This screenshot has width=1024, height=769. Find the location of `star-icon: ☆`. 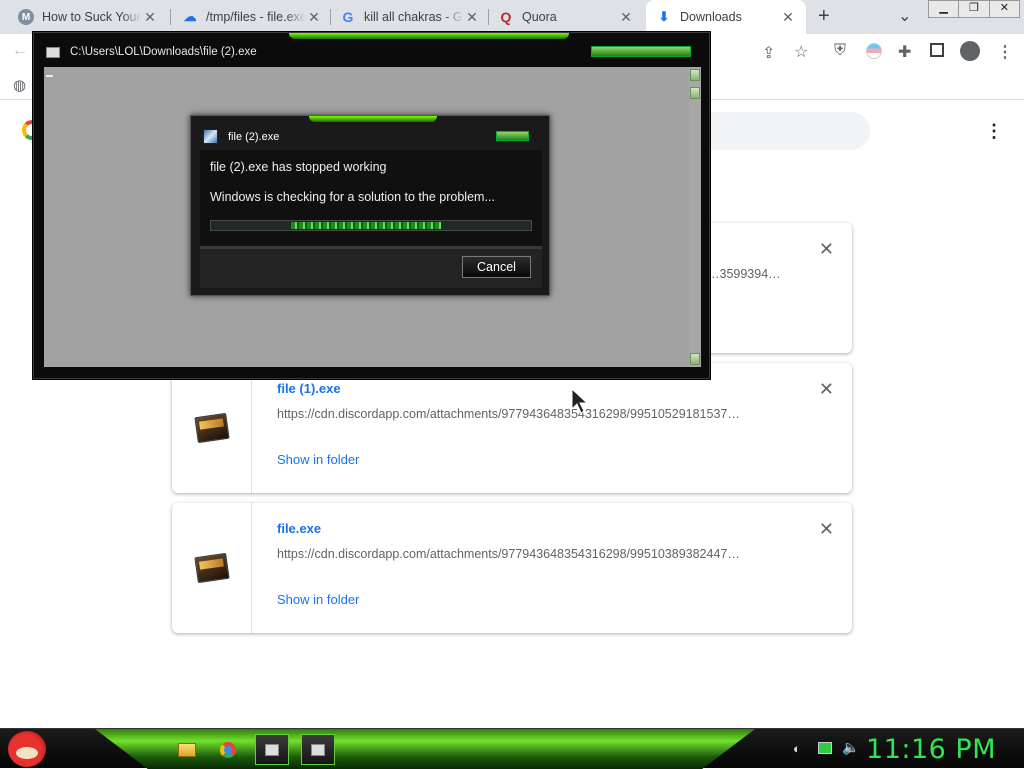

star-icon: ☆ is located at coordinates (801, 52).